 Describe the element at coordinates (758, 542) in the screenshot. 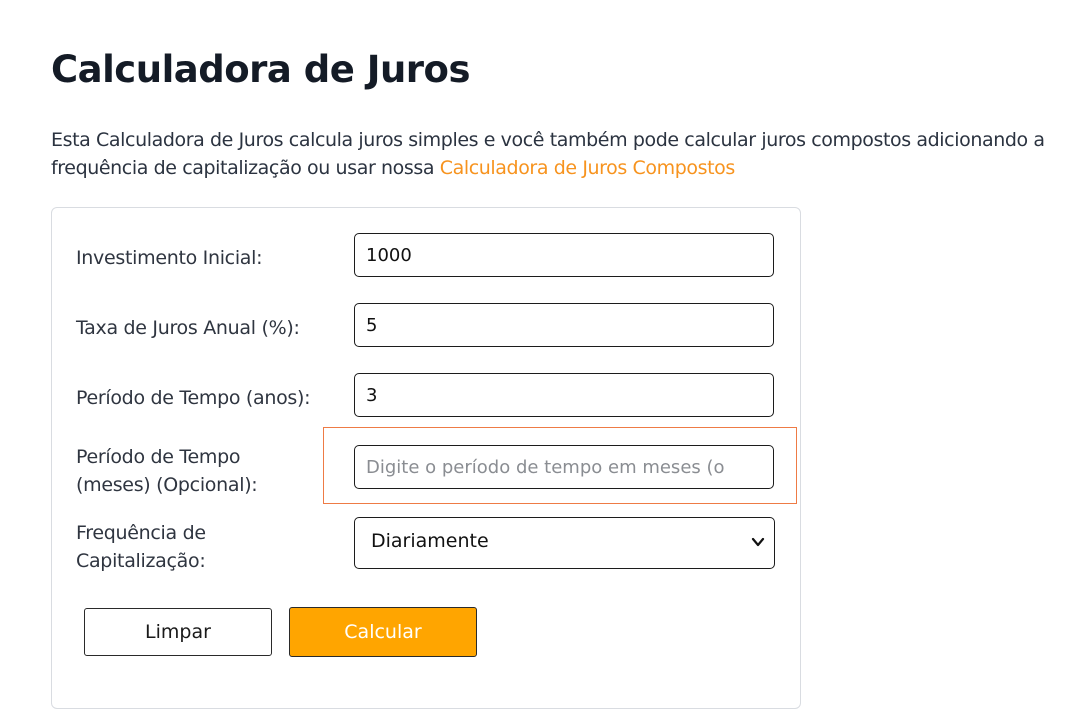

I see `chevron-down-icon` at that location.